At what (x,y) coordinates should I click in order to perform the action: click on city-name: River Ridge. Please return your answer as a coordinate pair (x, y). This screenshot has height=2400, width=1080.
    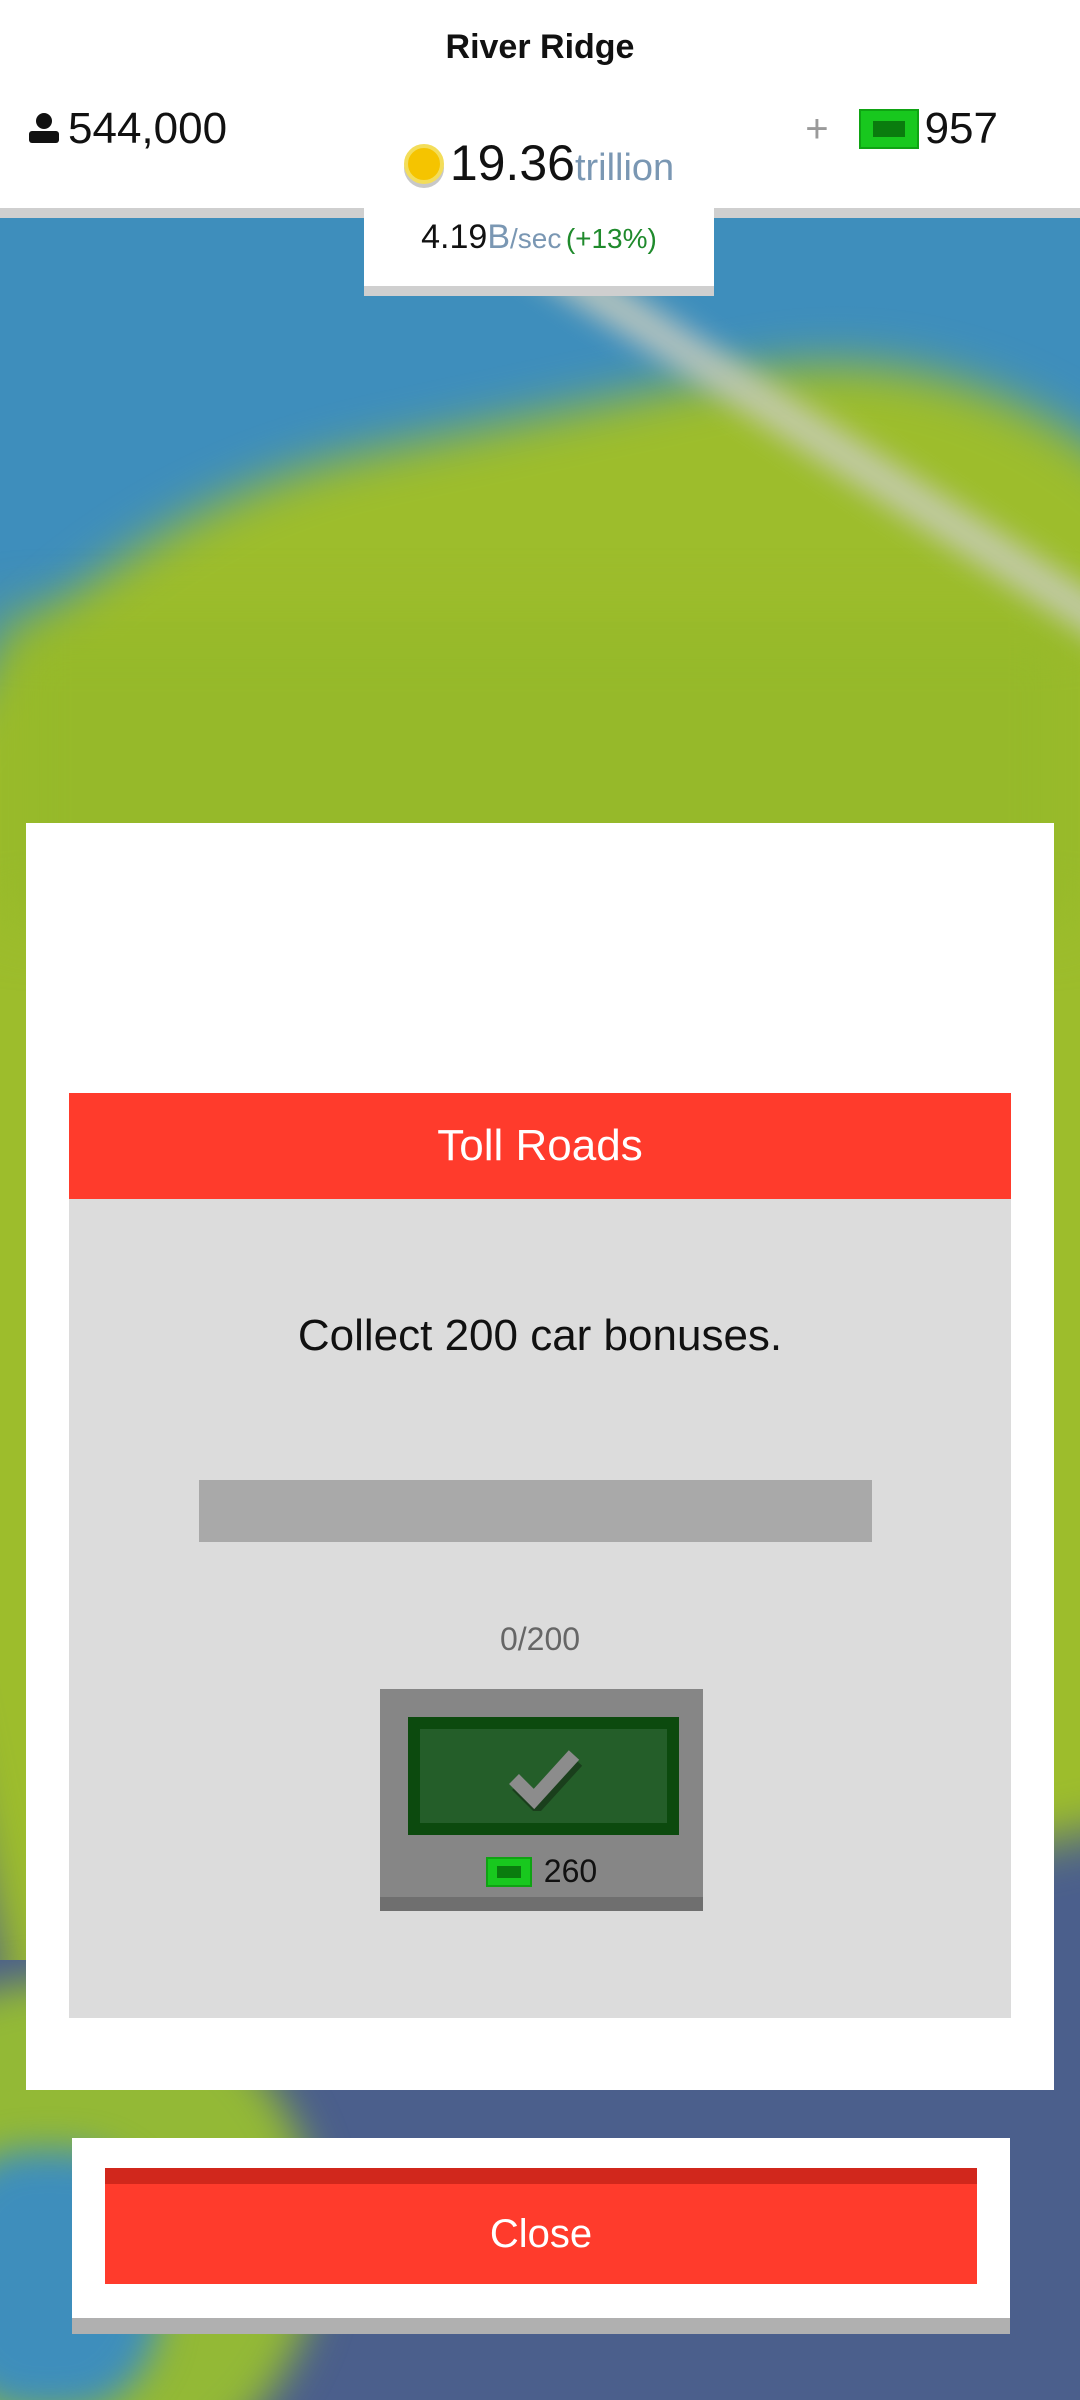
    Looking at the image, I should click on (540, 47).